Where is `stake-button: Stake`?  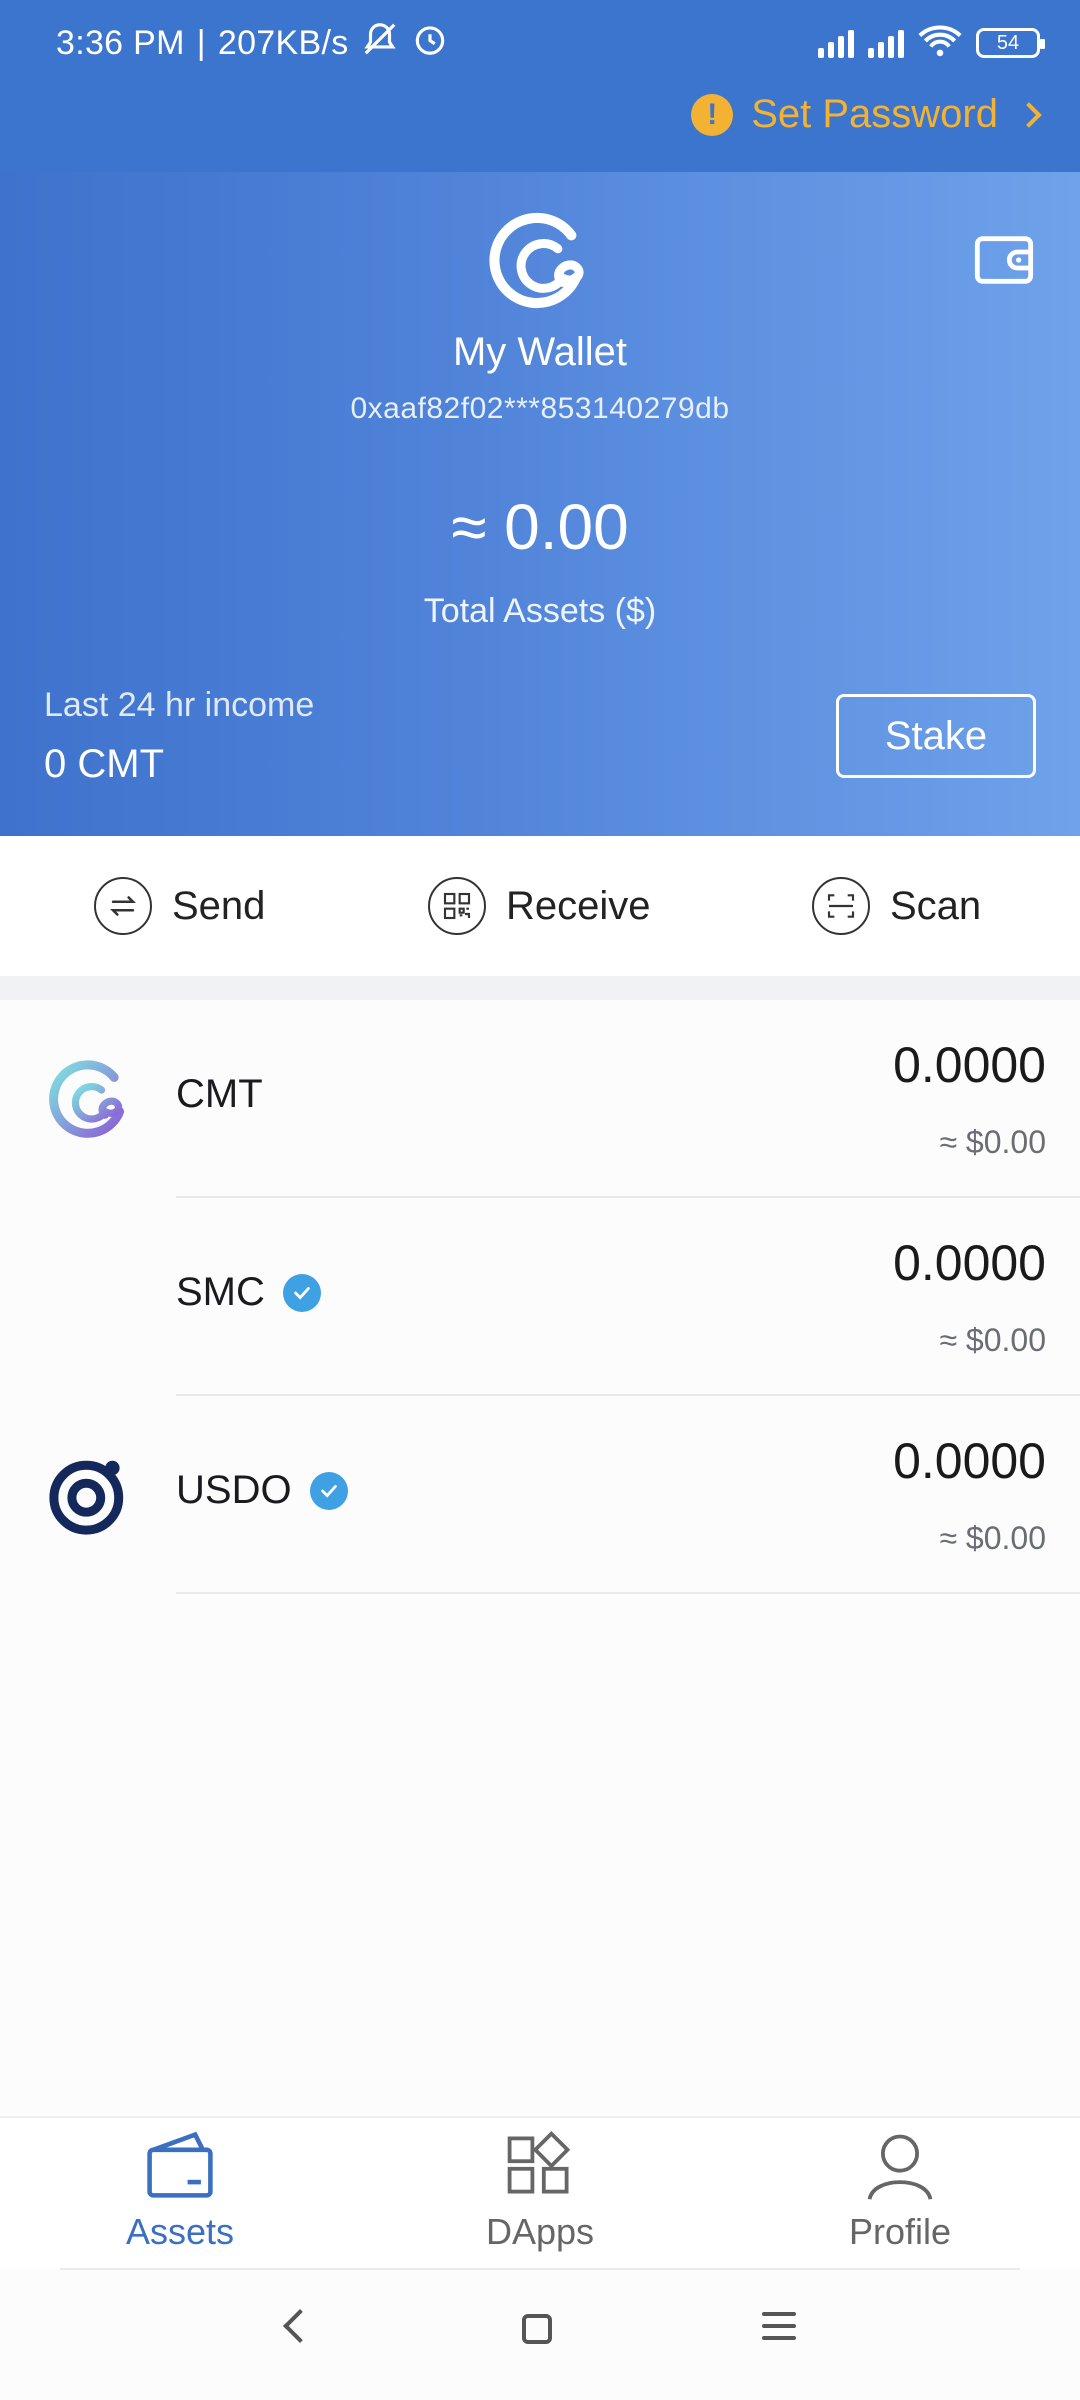
stake-button: Stake is located at coordinates (936, 736).